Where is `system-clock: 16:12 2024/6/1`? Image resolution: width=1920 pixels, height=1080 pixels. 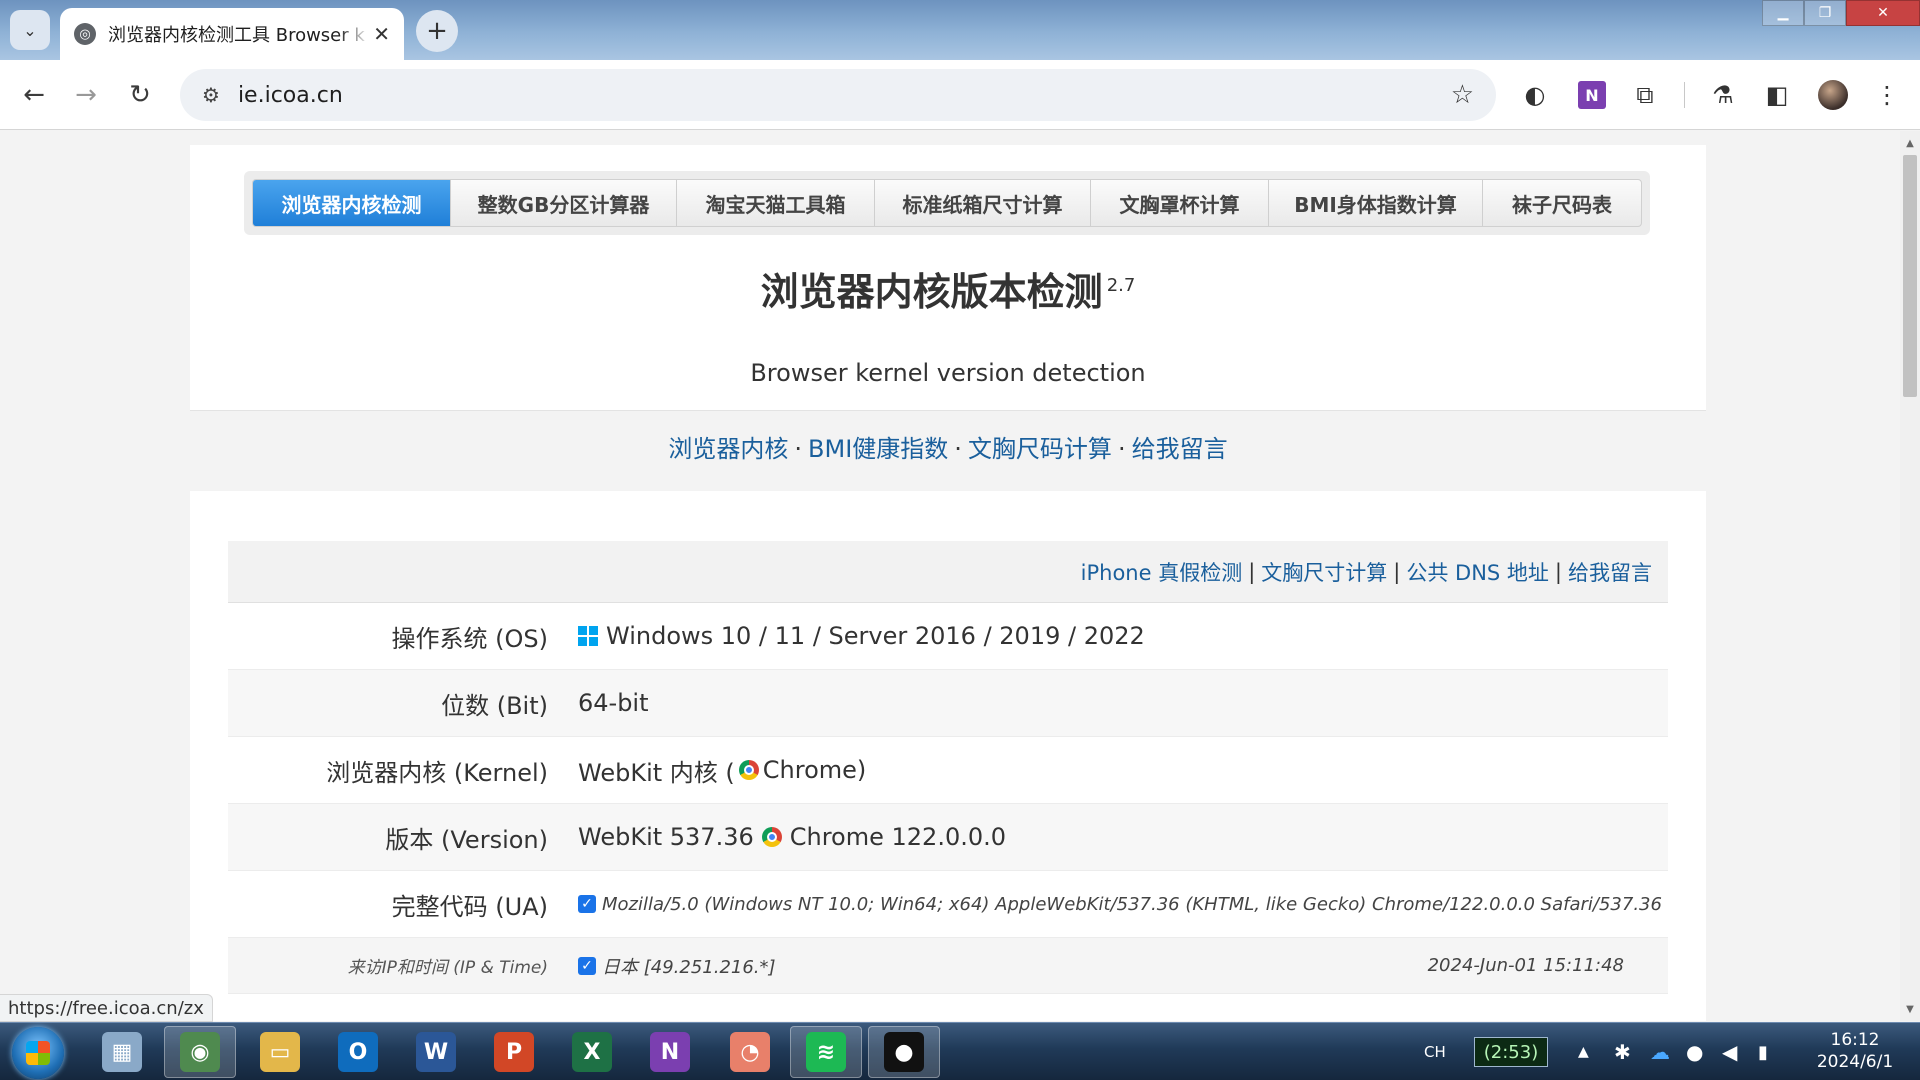
system-clock: 16:12 2024/6/1 is located at coordinates (1855, 1051).